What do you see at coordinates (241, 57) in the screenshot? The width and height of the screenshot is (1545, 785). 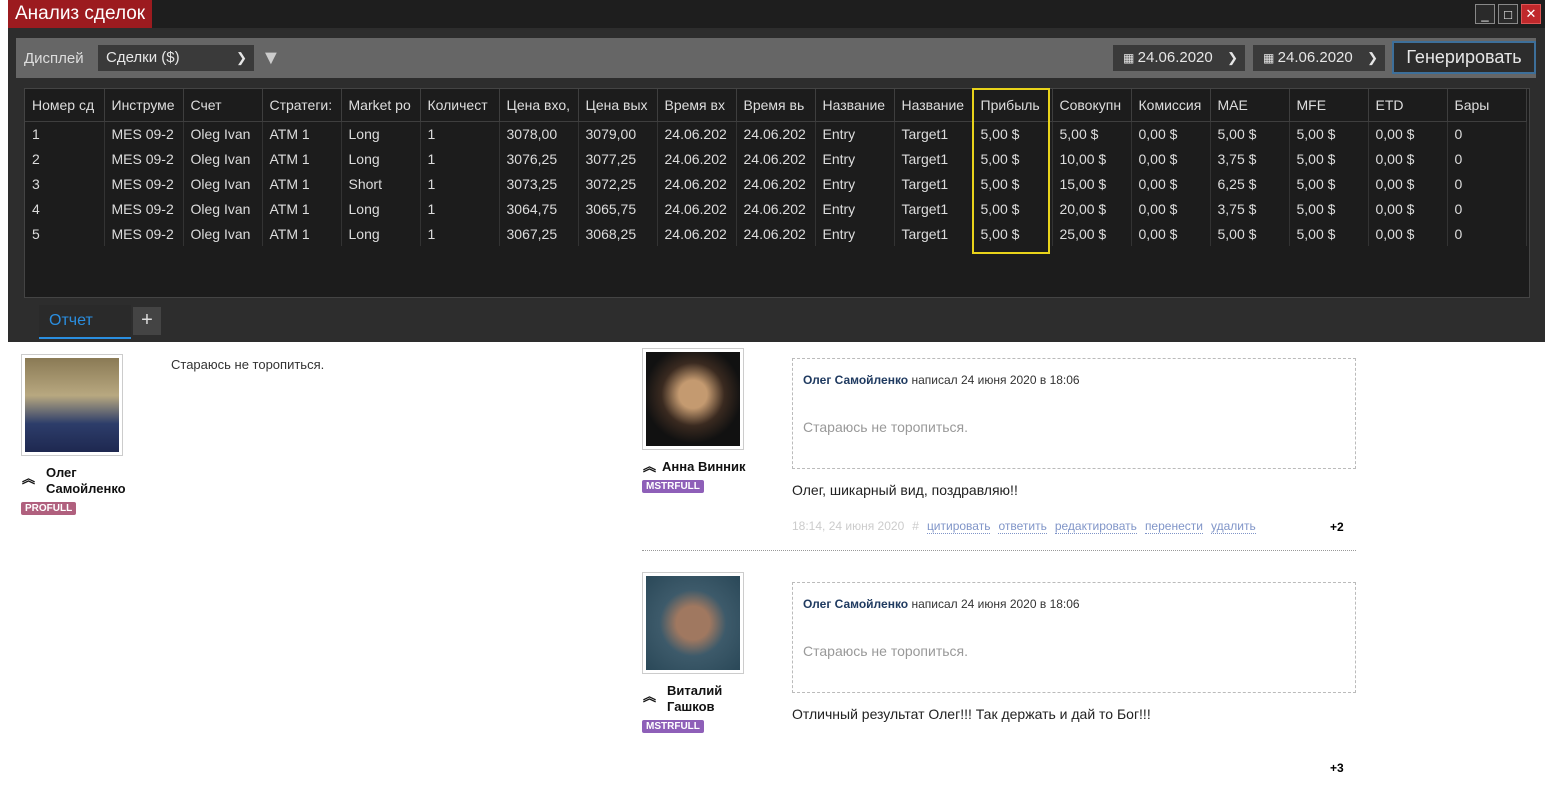 I see `chevron-down-icon: ❯` at bounding box center [241, 57].